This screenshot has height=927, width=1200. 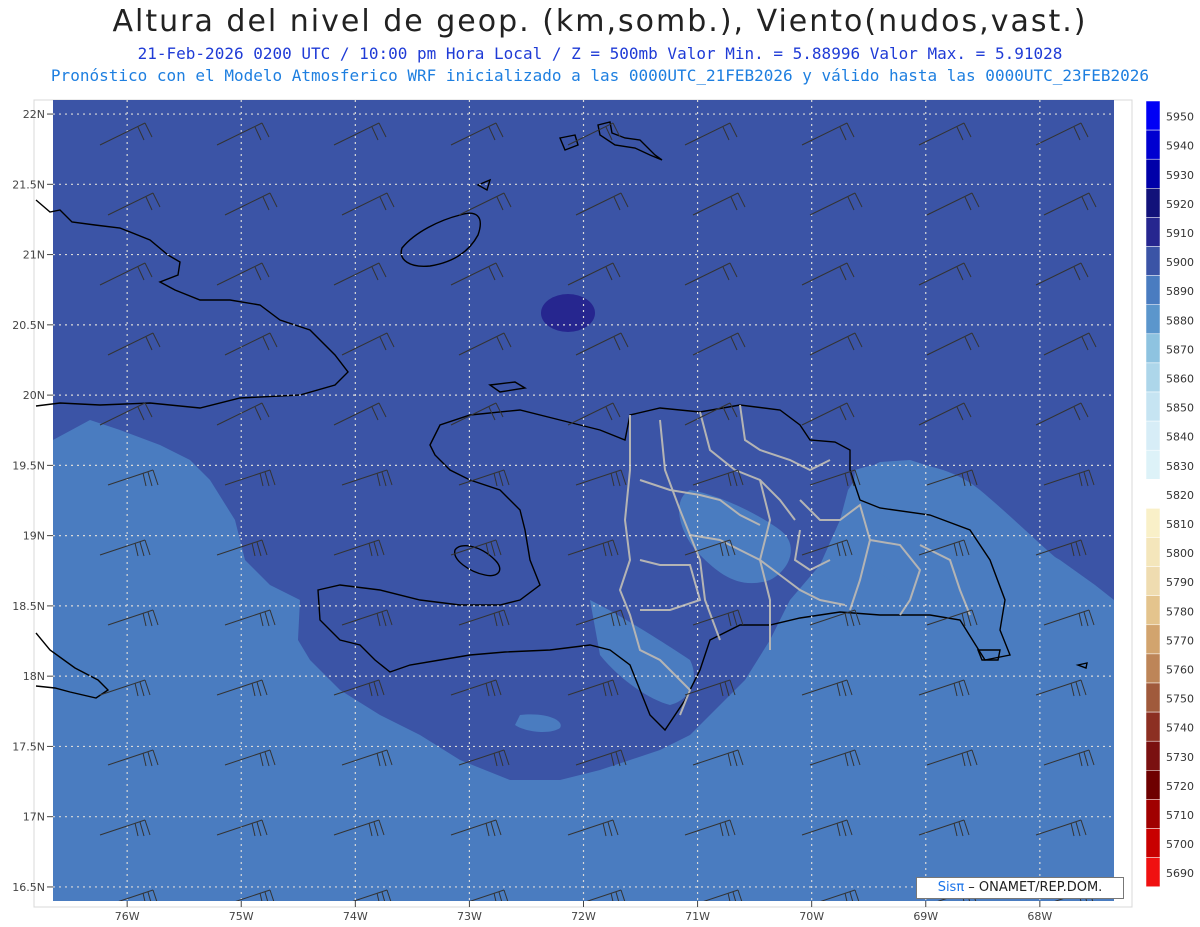 What do you see at coordinates (1180, 582) in the screenshot?
I see `colorbar-label: 5790` at bounding box center [1180, 582].